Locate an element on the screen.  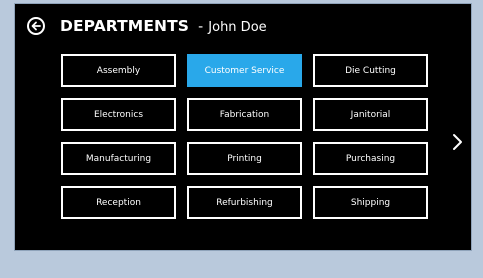
department-label: Assembly is located at coordinates (118, 70).